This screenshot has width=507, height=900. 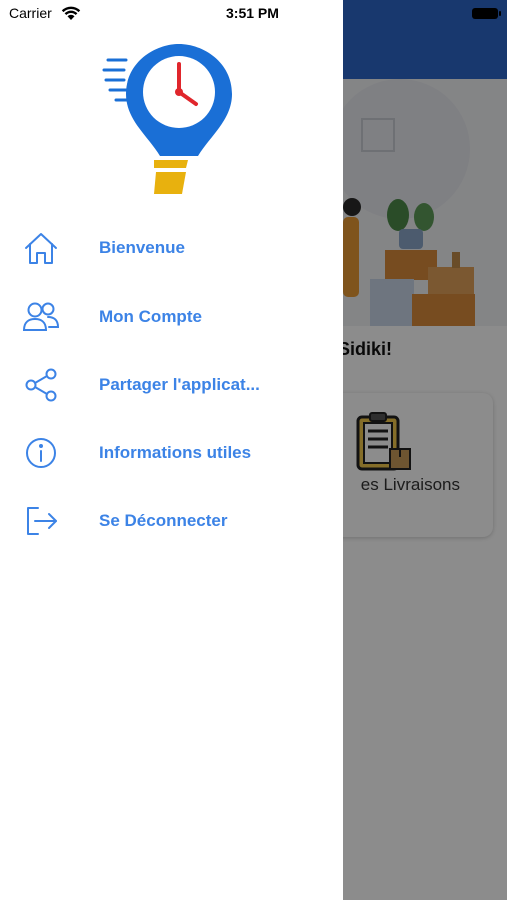 I want to click on menu-item-label: Se Déconnecter, so click(x=163, y=520).